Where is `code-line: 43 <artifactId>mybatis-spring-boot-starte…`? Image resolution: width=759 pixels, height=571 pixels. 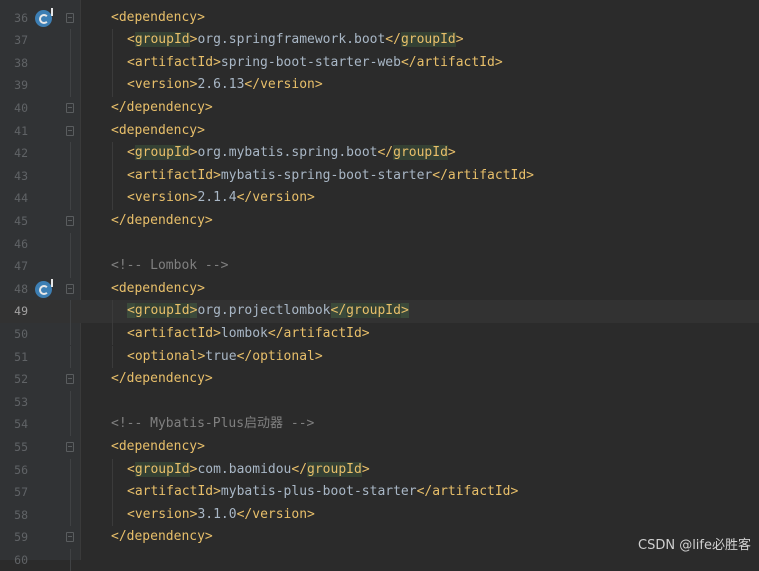
code-line: 43 <artifactId>mybatis-spring-boot-starte… is located at coordinates (379, 176).